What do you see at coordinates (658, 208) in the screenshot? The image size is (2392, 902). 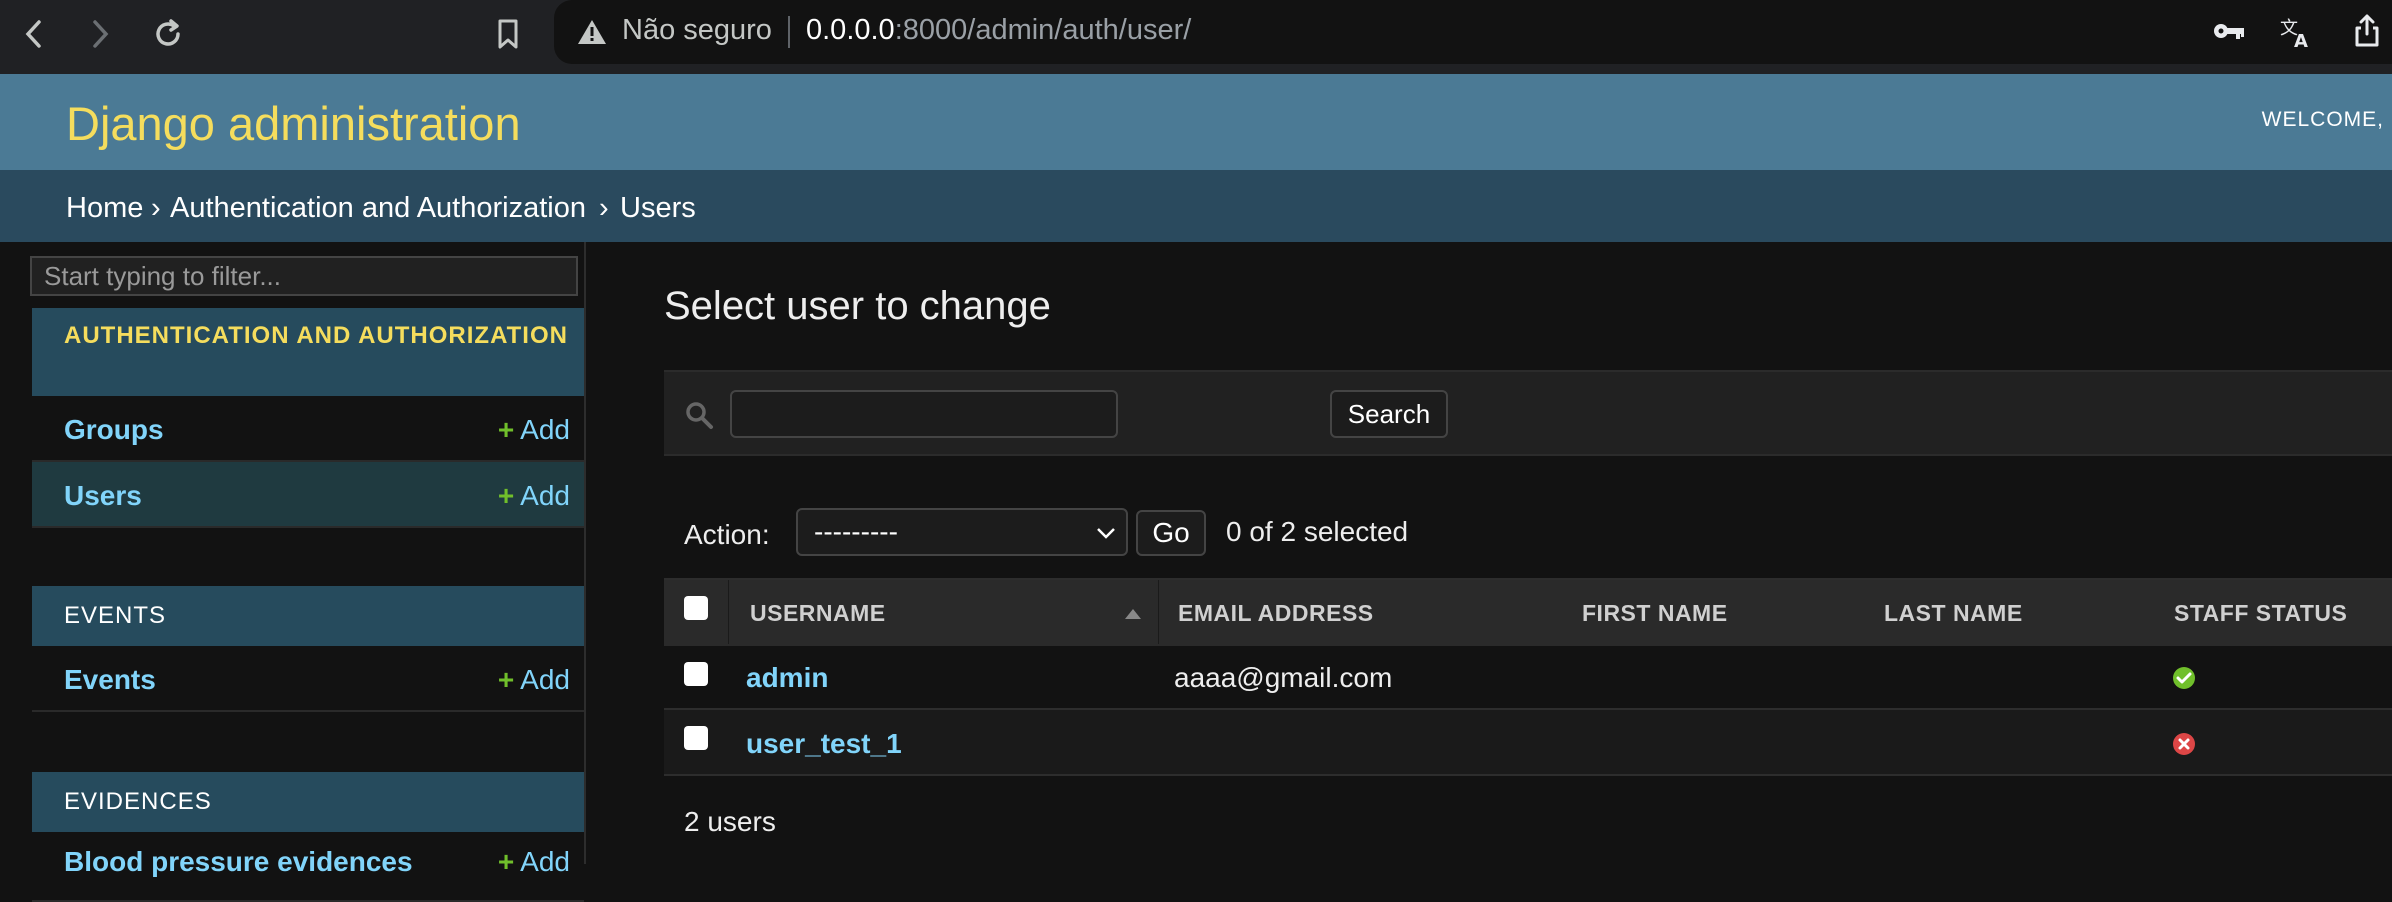 I see `breadcrumb-current: Users` at bounding box center [658, 208].